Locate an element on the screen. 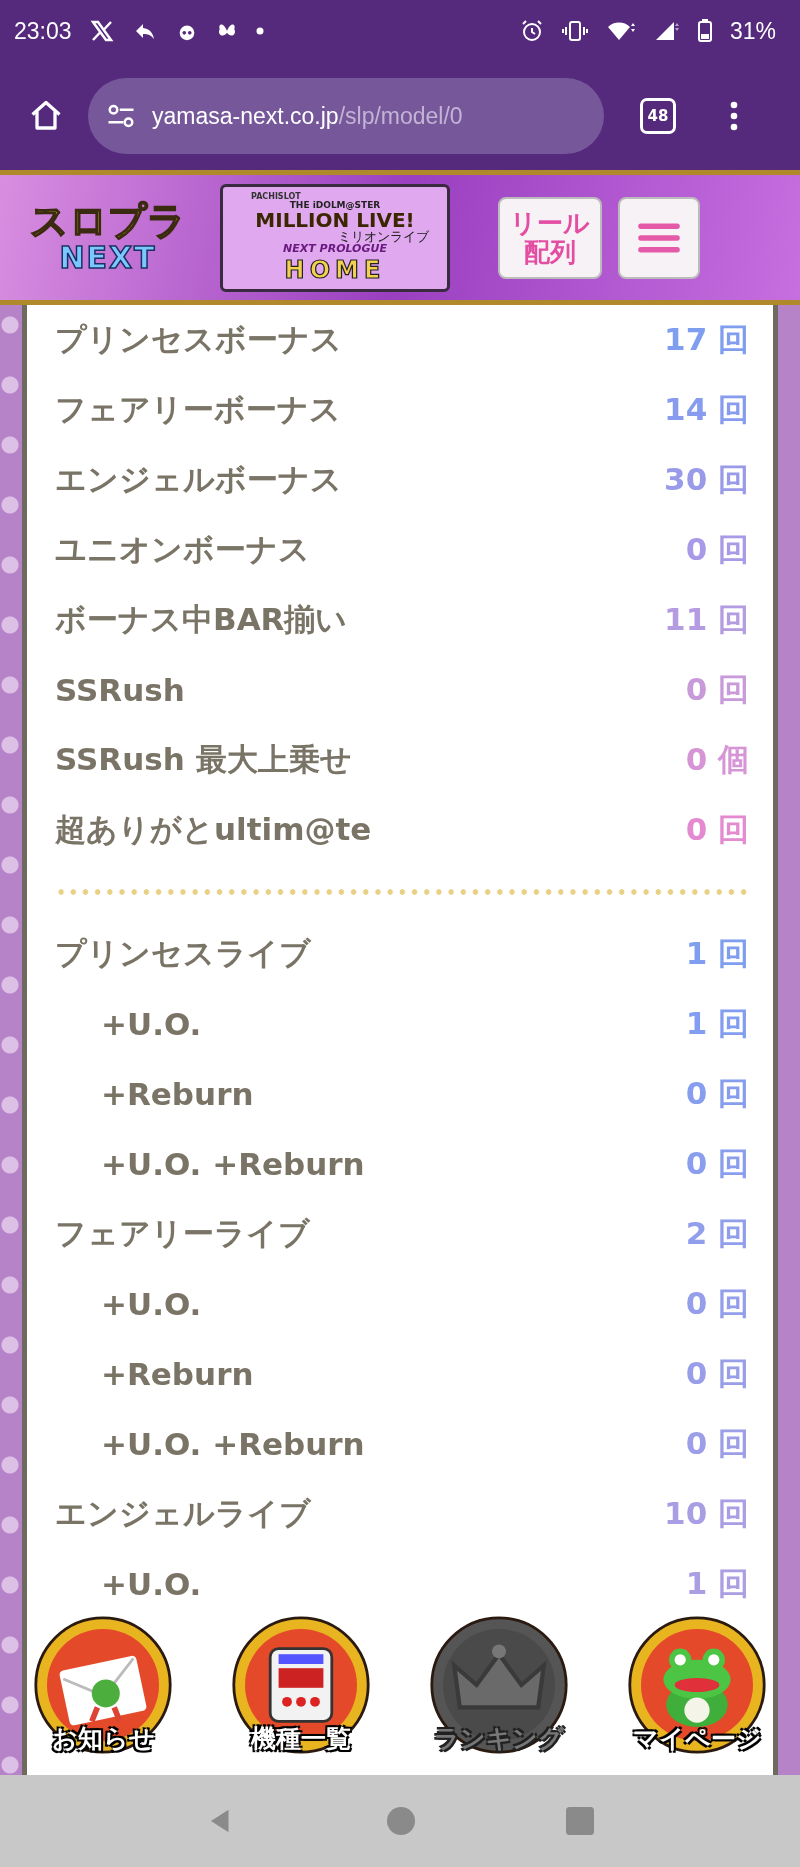 The height and width of the screenshot is (1867, 800). menu-icon is located at coordinates (659, 237).